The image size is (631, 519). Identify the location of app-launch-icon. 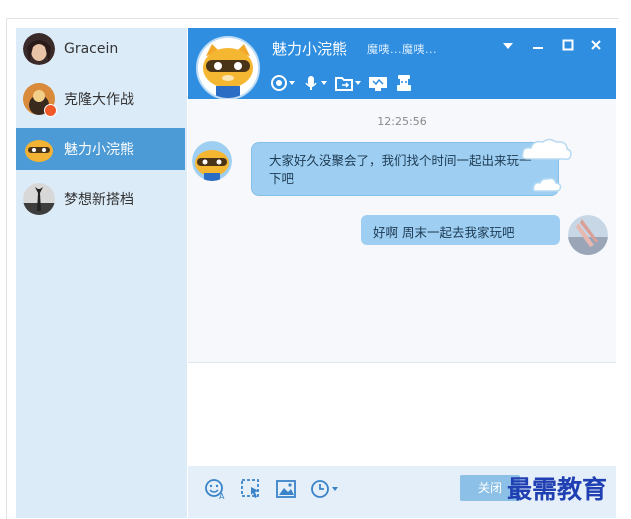
(404, 83).